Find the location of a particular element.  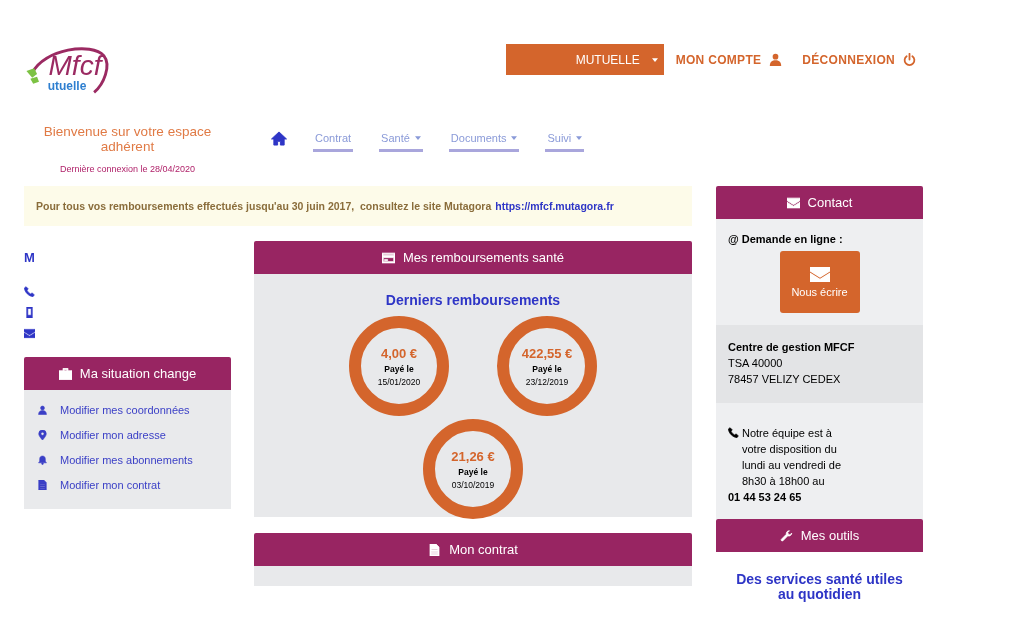

menu-link: Modifier mon adresse is located at coordinates (134, 435).